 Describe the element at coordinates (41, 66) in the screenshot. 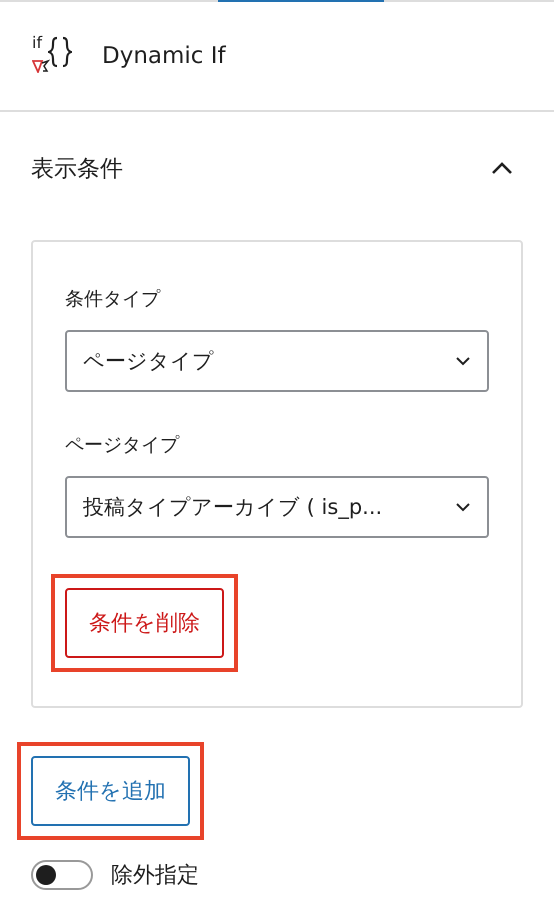

I see `check-icon` at that location.